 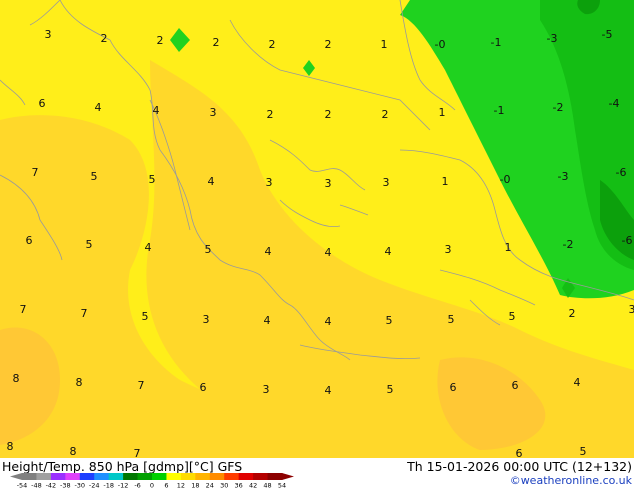 What do you see at coordinates (239, 485) in the screenshot?
I see `color-scale-tick-label: 36` at bounding box center [239, 485].